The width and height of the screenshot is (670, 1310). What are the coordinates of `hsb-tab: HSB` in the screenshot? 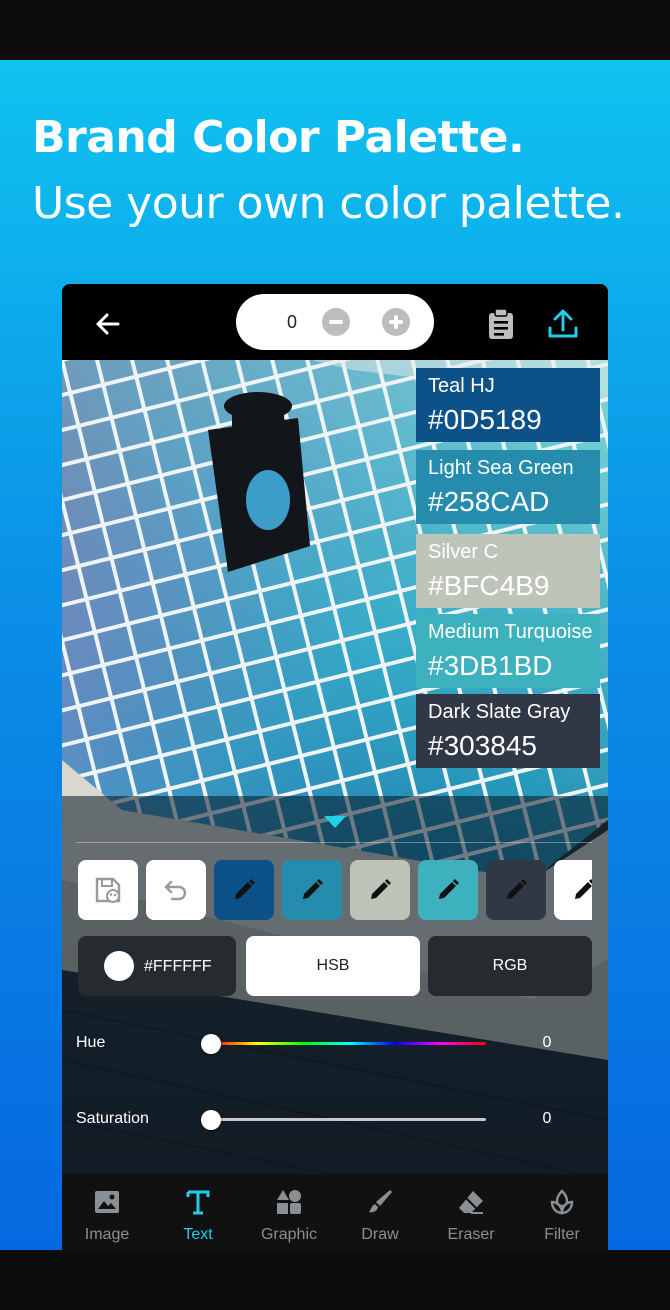 It's located at (333, 966).